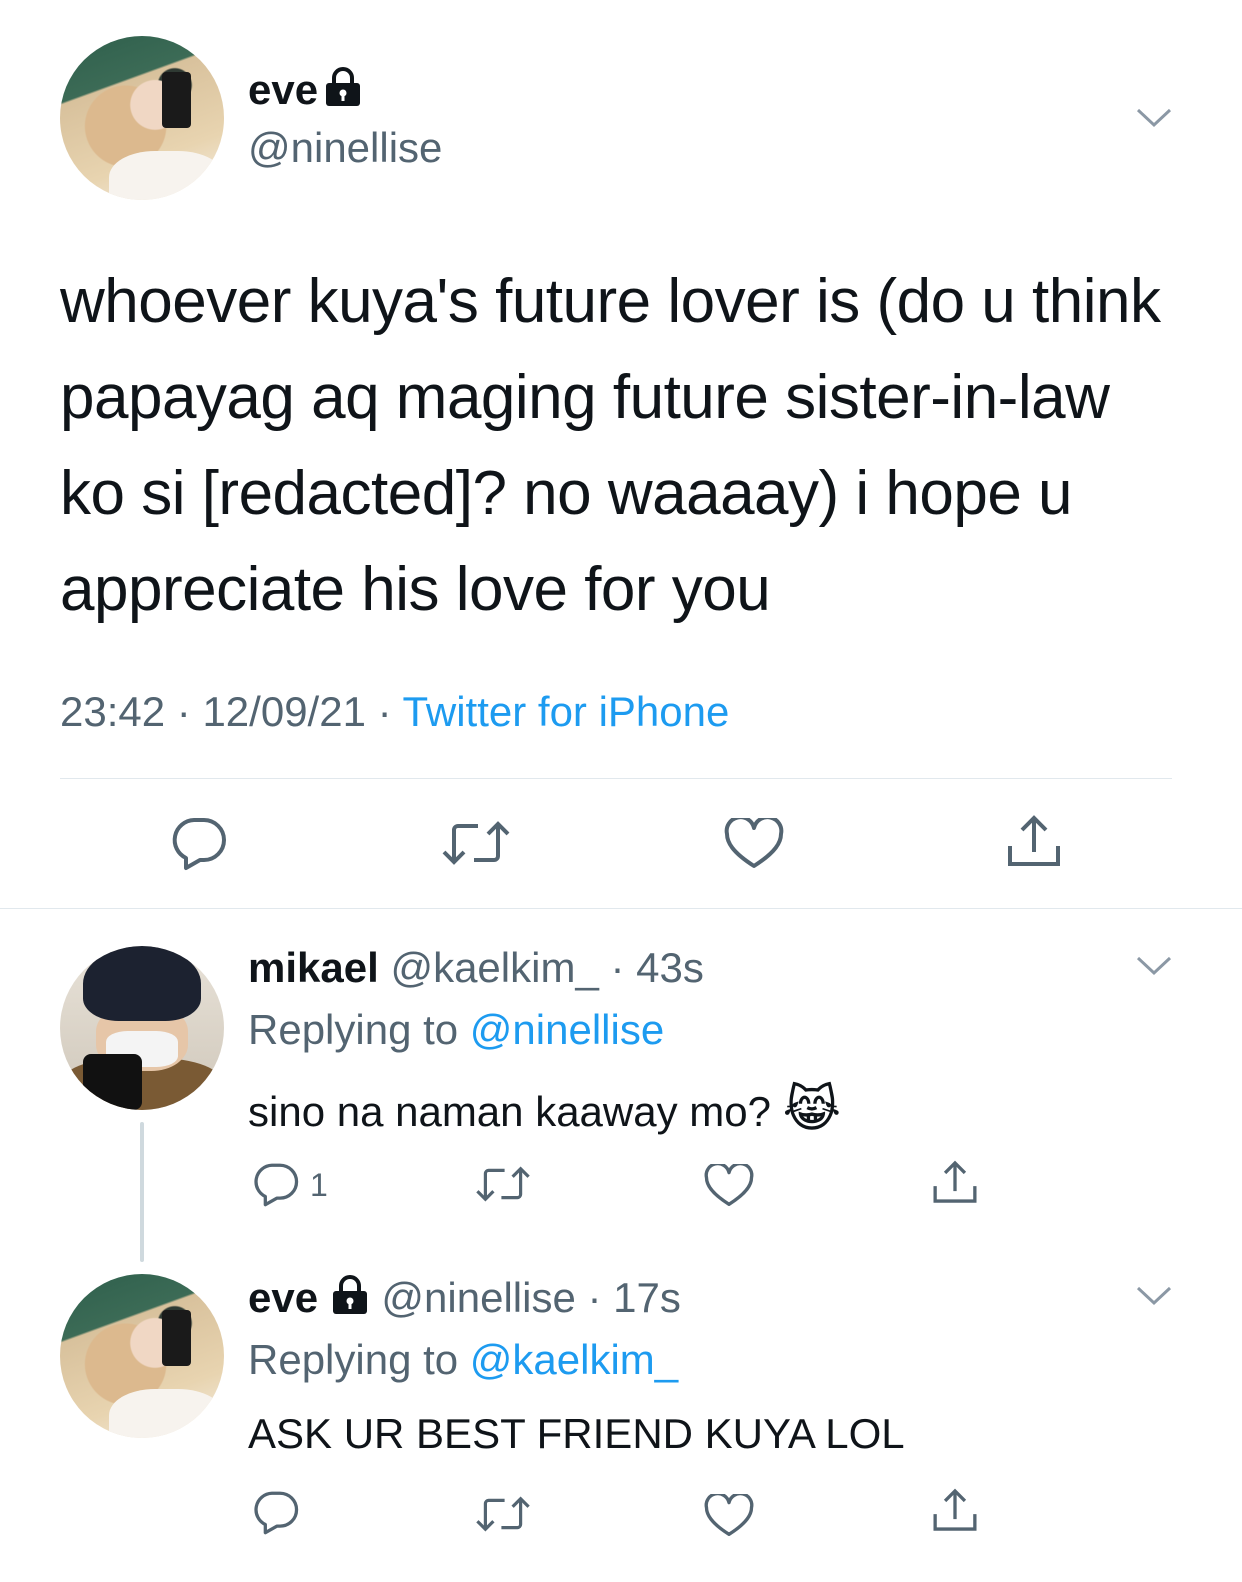  Describe the element at coordinates (142, 1192) in the screenshot. I see `thread-connector` at that location.